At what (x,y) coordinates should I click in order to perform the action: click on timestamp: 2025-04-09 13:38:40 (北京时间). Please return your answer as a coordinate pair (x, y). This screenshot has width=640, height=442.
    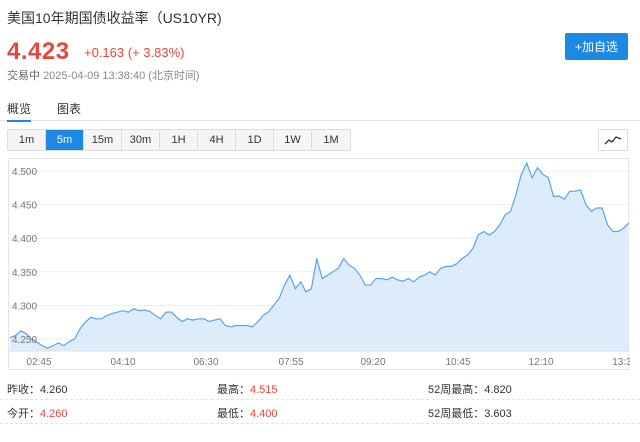
    Looking at the image, I should click on (121, 76).